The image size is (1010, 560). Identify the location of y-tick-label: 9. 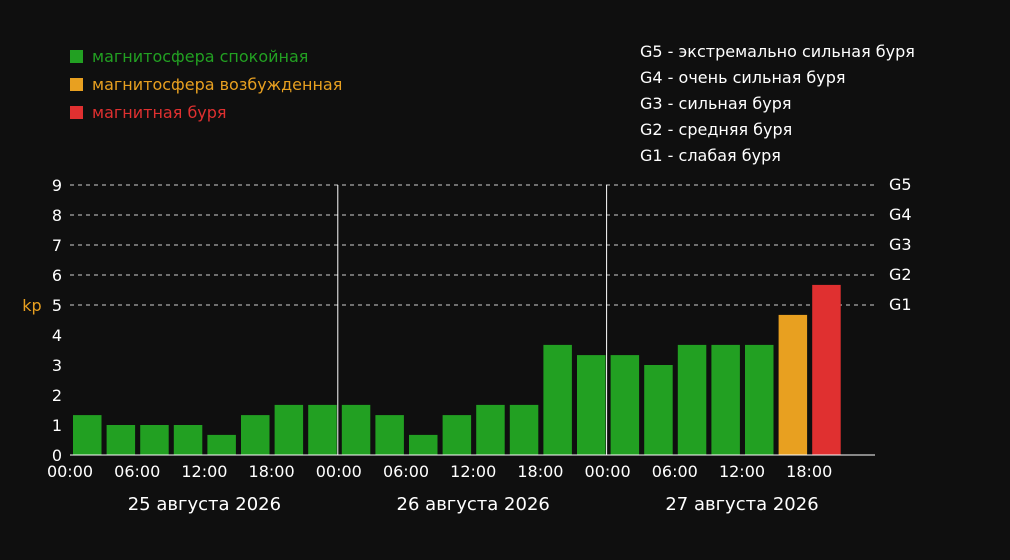
(57, 185).